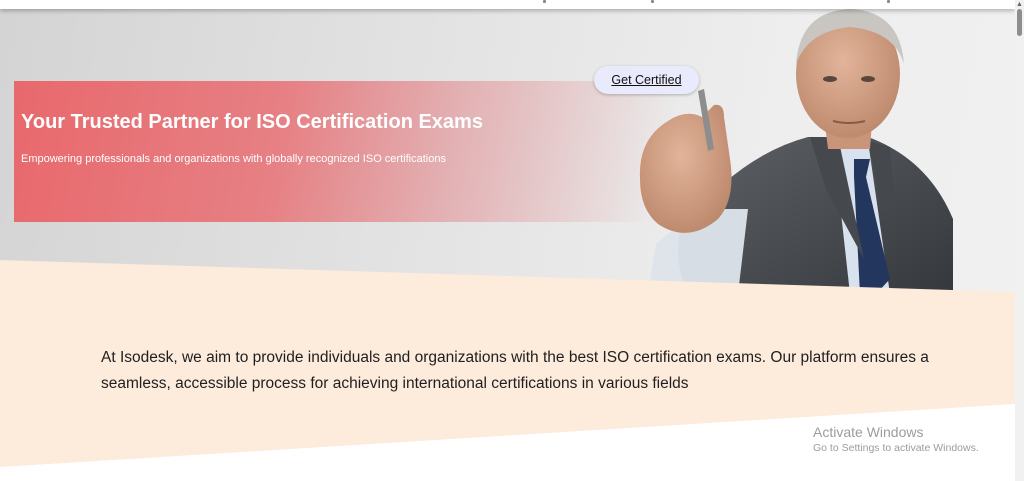  Describe the element at coordinates (1019, 240) in the screenshot. I see `scrollbar: ▲` at that location.